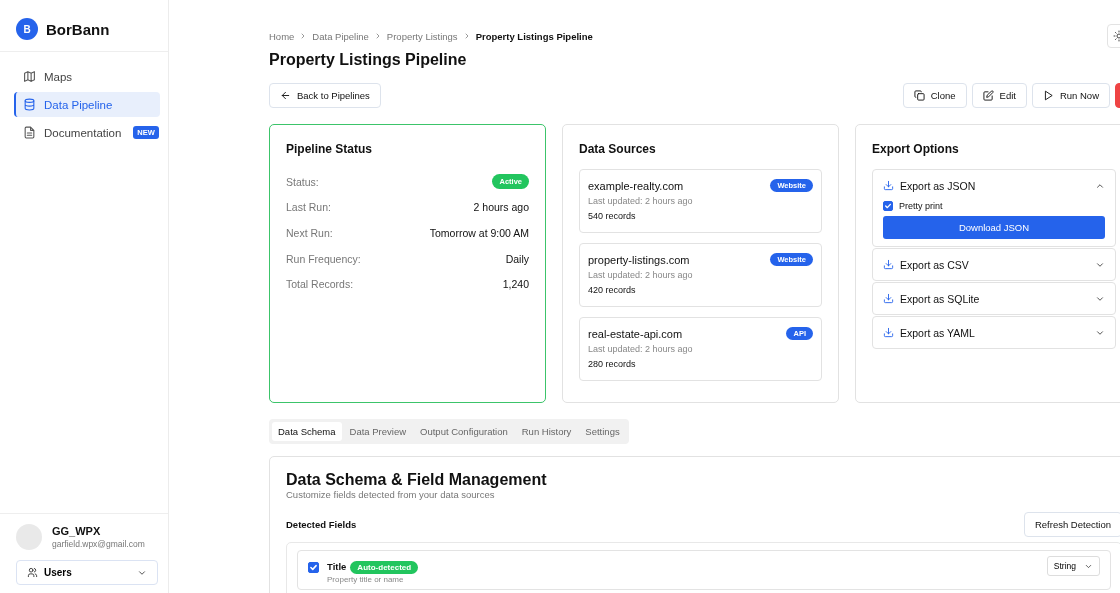 The image size is (1120, 593). What do you see at coordinates (994, 264) in the screenshot?
I see `export-toggle: Export as CSV` at bounding box center [994, 264].